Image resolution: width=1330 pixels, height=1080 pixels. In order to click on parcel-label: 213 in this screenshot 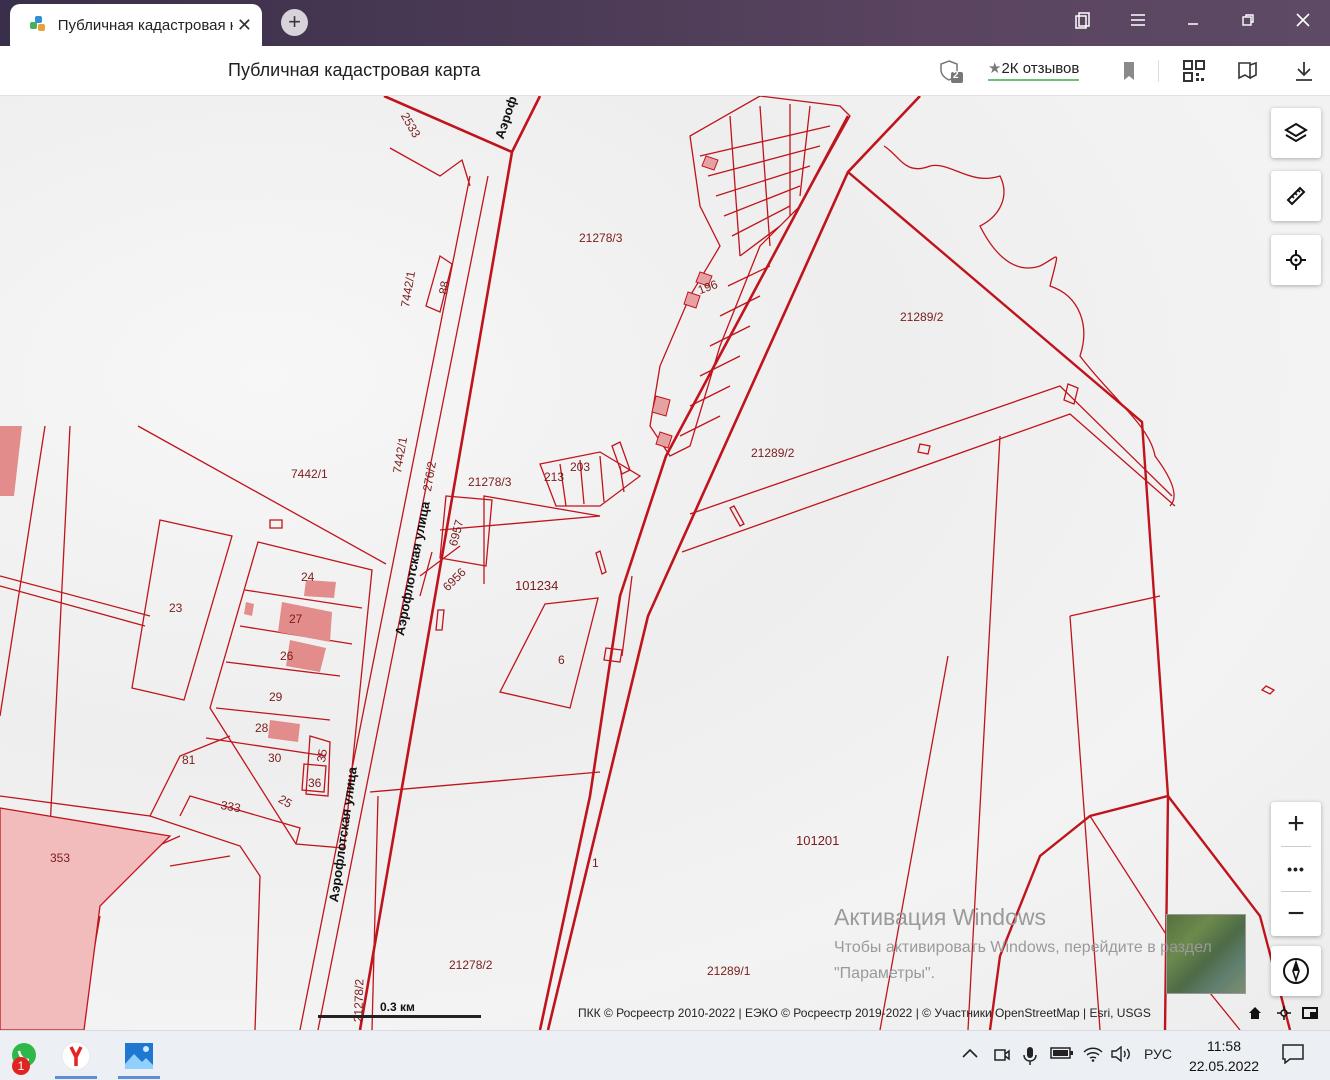, I will do `click(554, 477)`.